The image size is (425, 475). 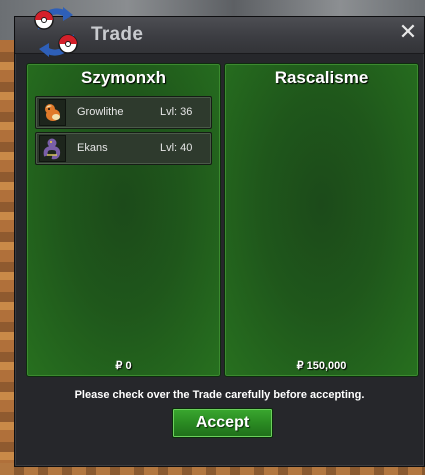 What do you see at coordinates (321, 366) in the screenshot?
I see `right-money-offer: ₽ 150,000` at bounding box center [321, 366].